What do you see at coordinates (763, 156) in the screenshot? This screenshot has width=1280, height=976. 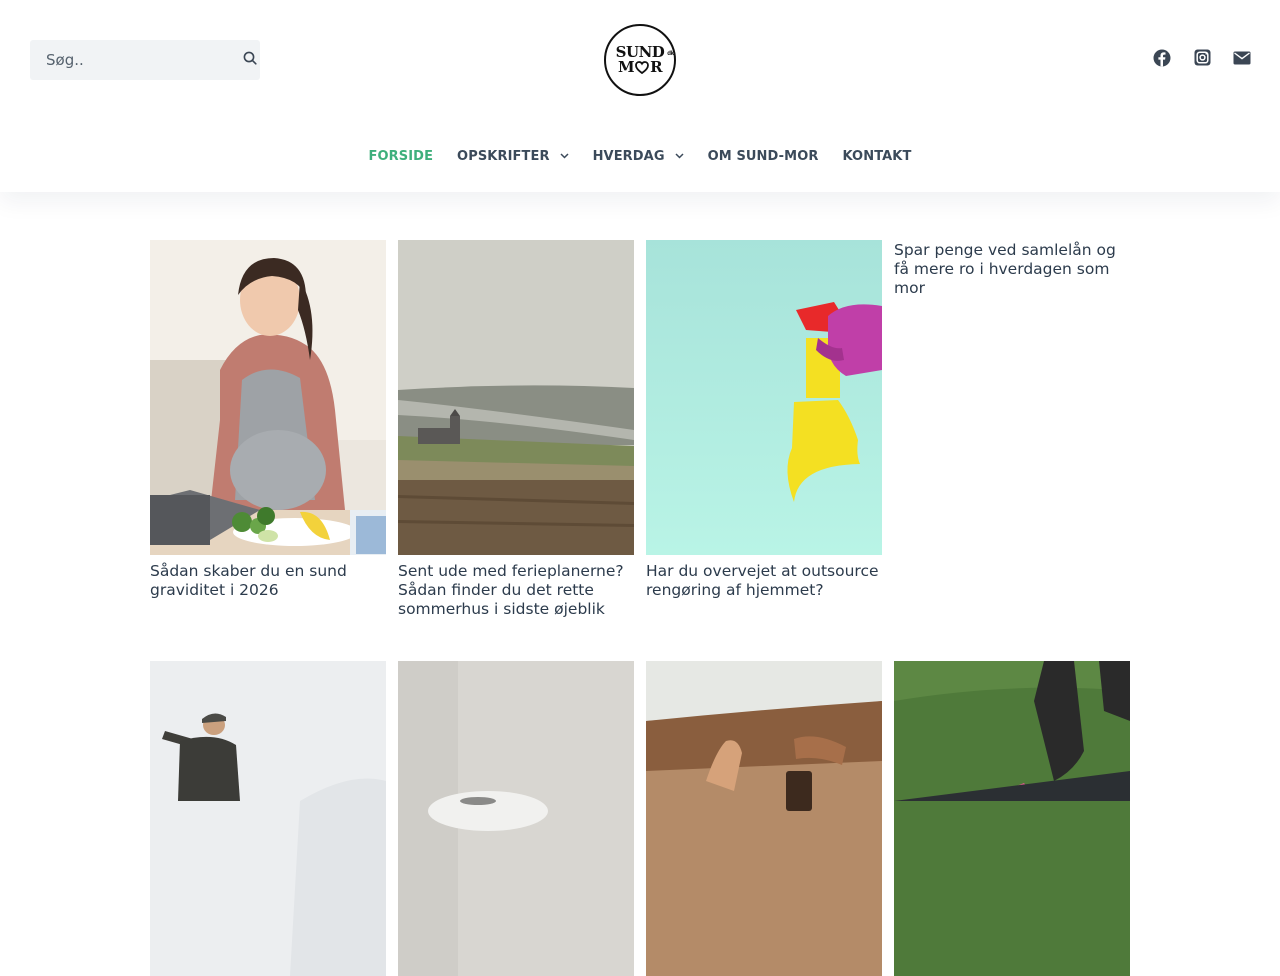 I see `nav-item-om-sund-mor: OM SUND-MOR` at bounding box center [763, 156].